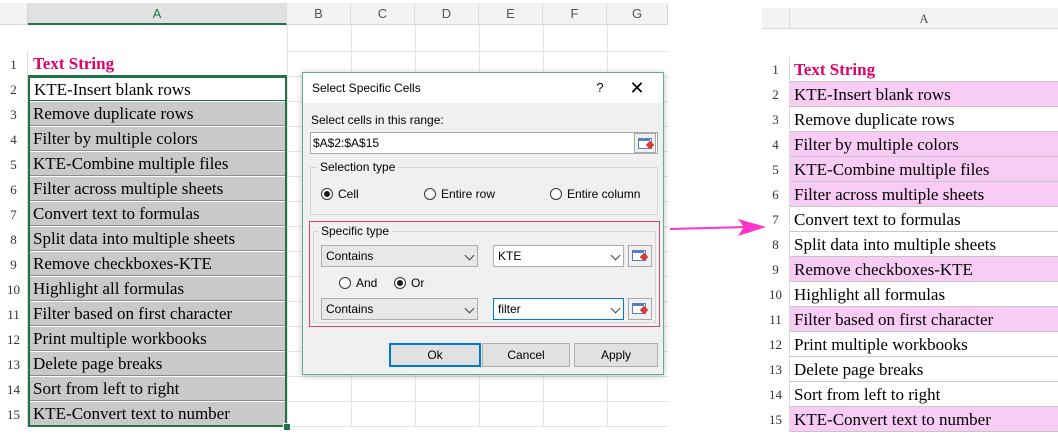 Image resolution: width=1058 pixels, height=437 pixels. Describe the element at coordinates (511, 14) in the screenshot. I see `column-header-e: E` at that location.